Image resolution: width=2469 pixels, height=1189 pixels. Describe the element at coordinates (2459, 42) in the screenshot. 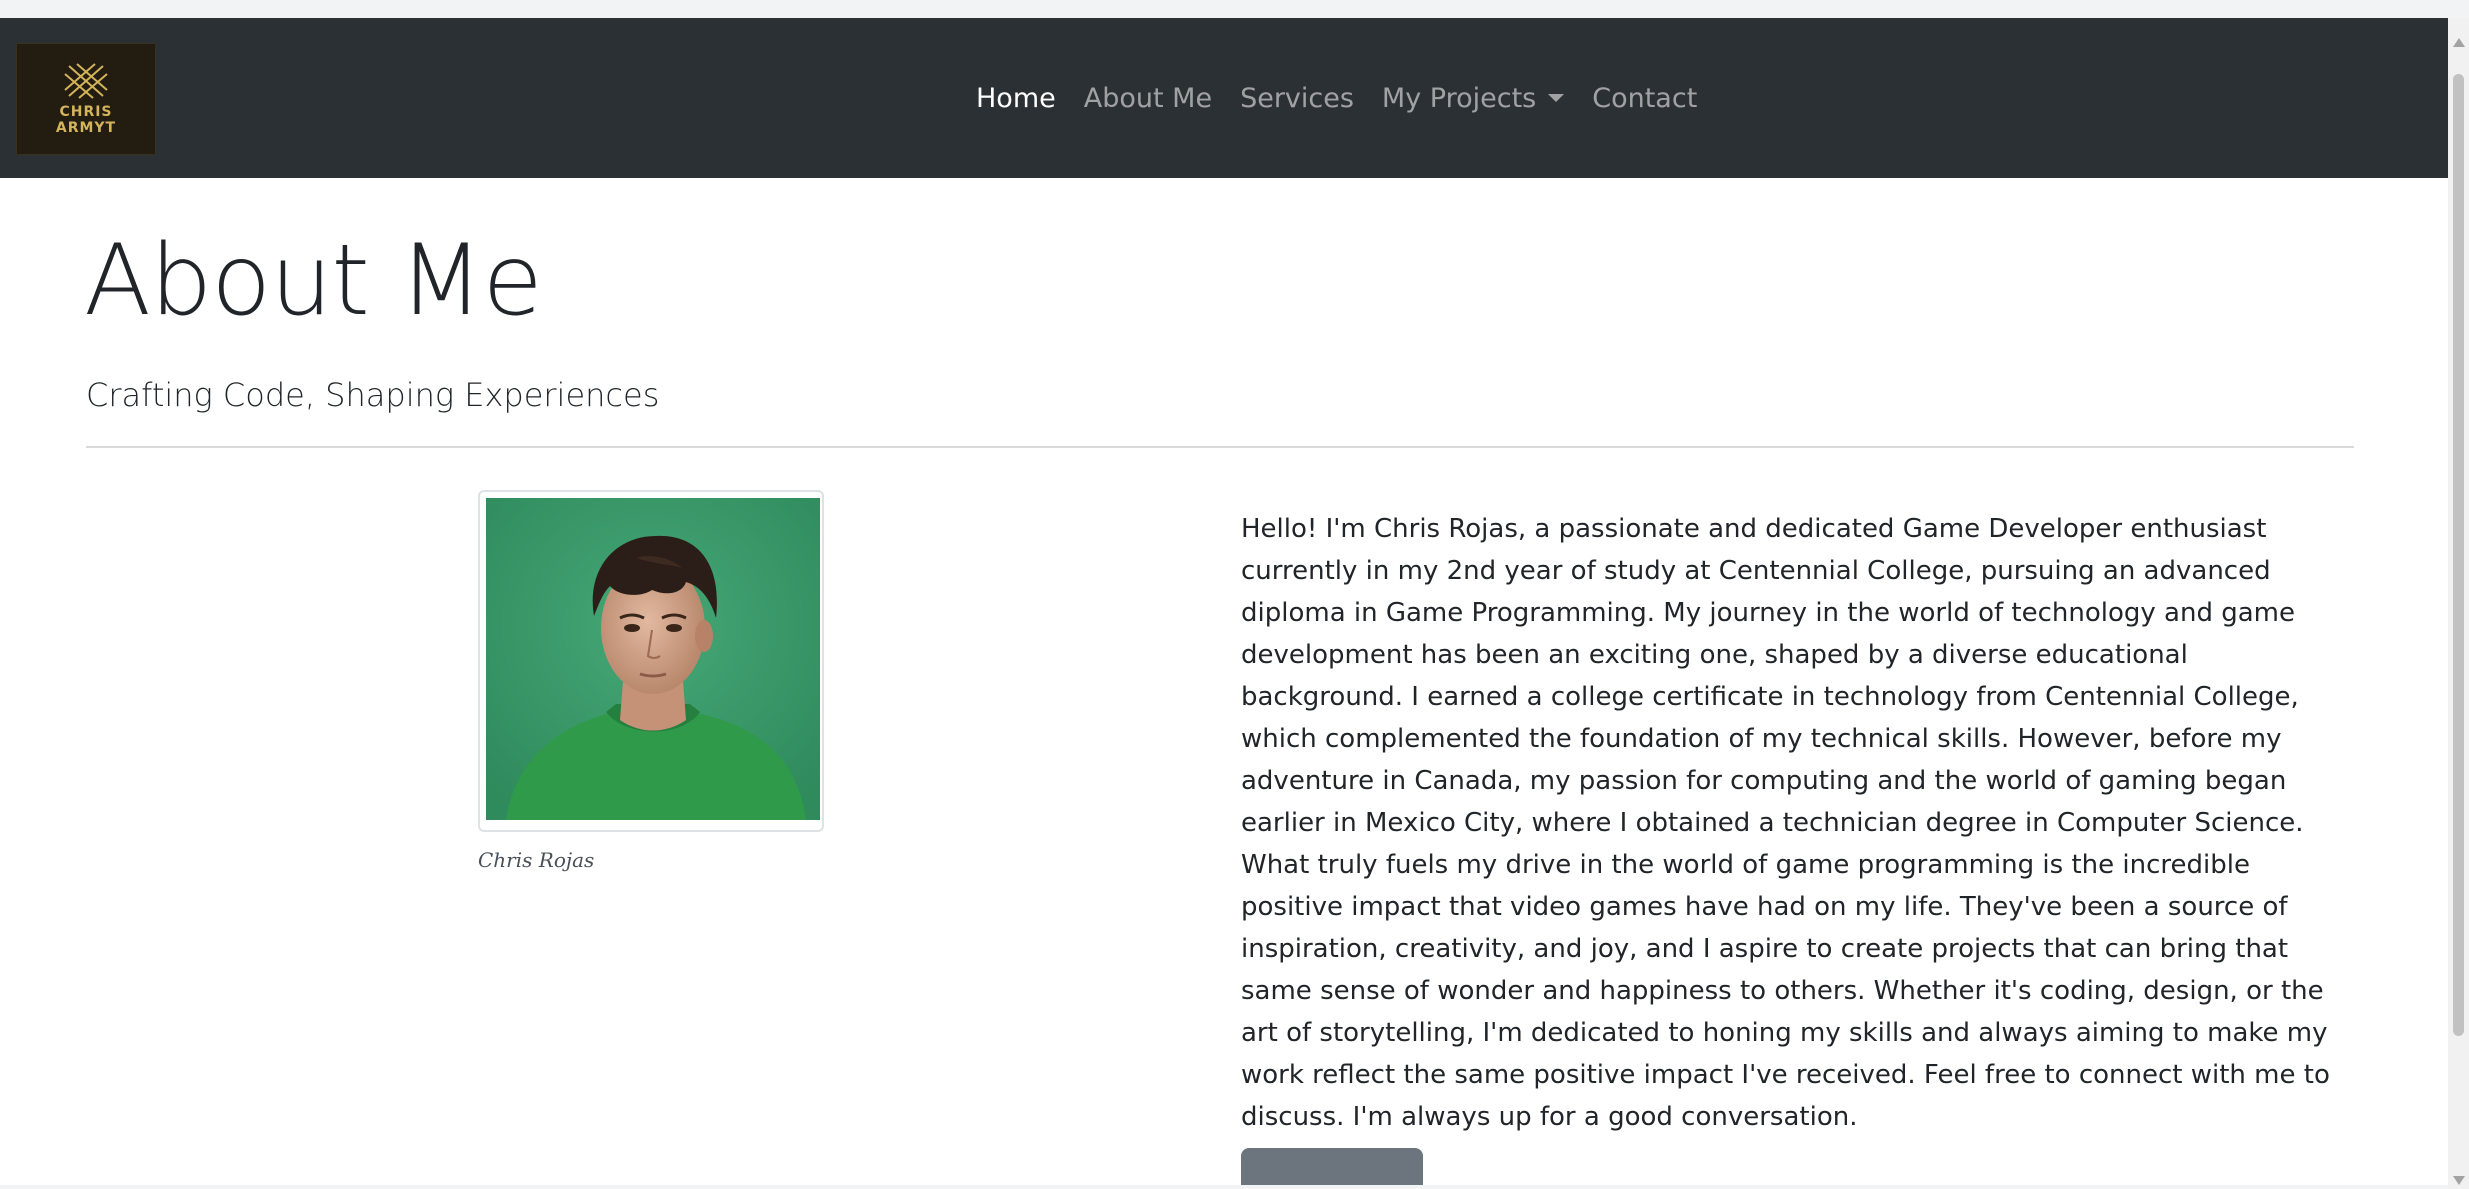

I see `scroll-up-arrow-icon` at that location.